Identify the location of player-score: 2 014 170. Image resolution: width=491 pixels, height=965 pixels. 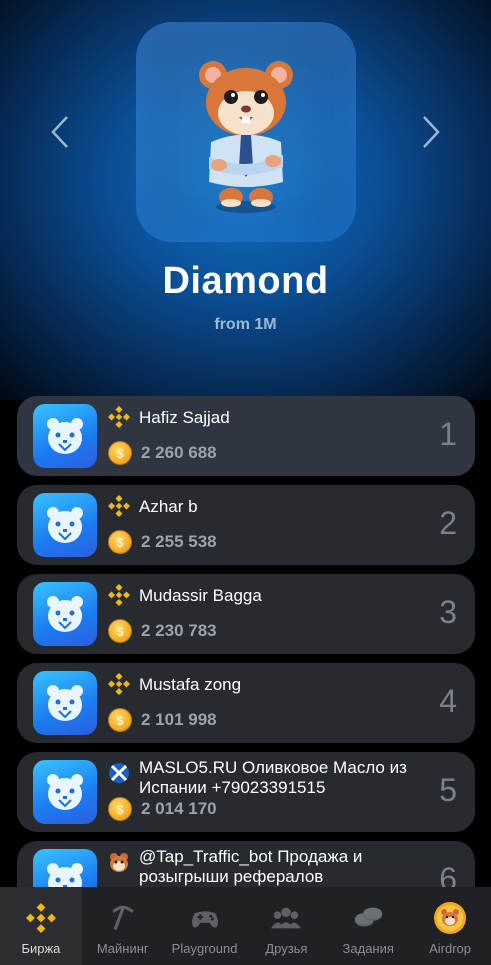
(179, 808).